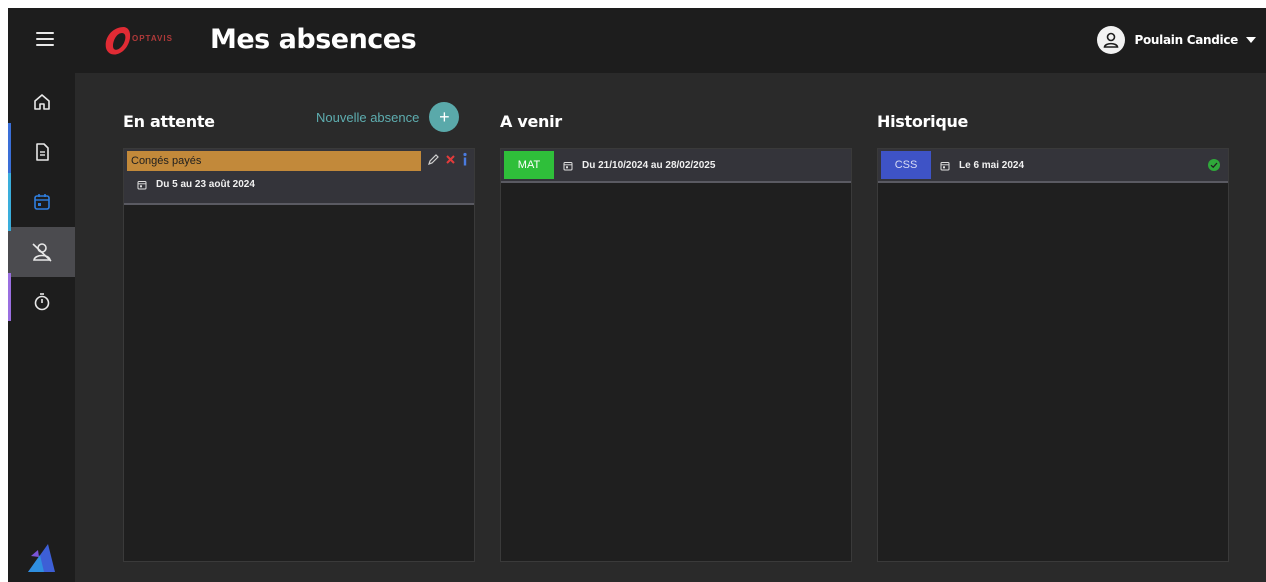 The height and width of the screenshot is (582, 1266). What do you see at coordinates (152, 38) in the screenshot?
I see `logo-text: OPTAVIS` at bounding box center [152, 38].